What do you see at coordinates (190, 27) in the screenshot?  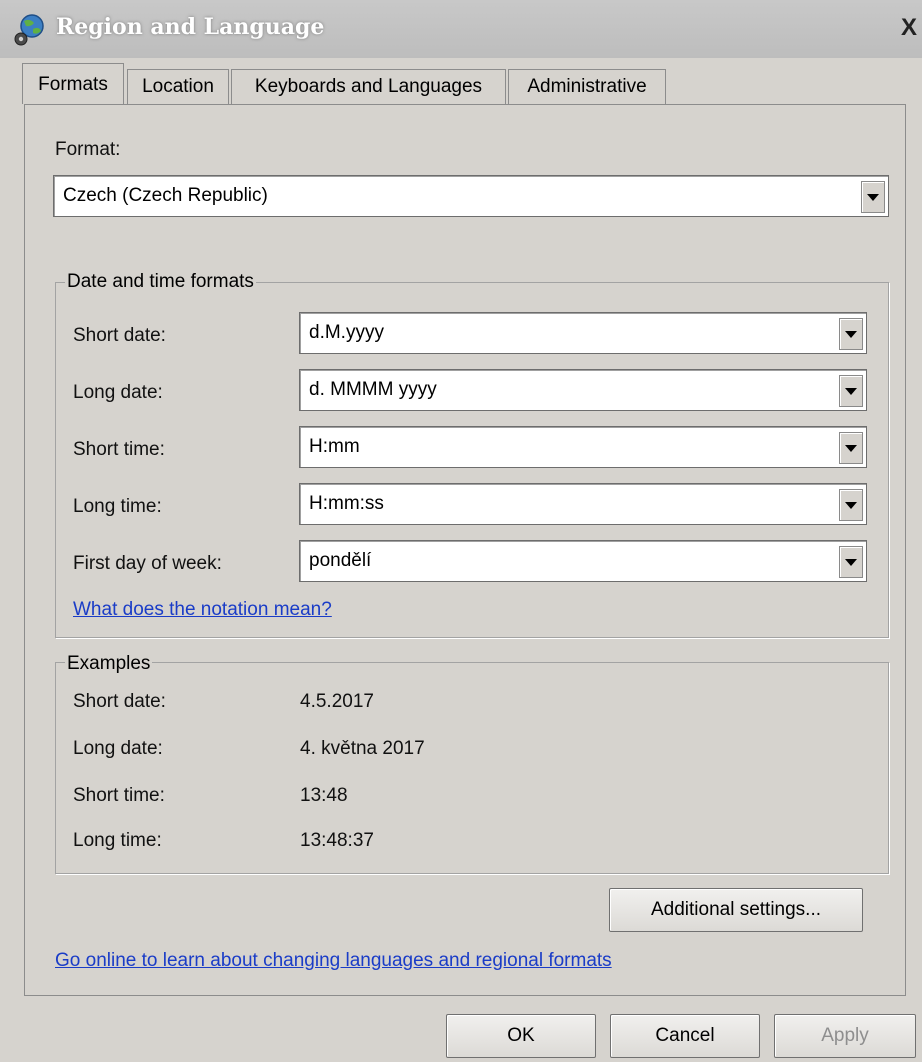 I see `window-title: Region and Language` at bounding box center [190, 27].